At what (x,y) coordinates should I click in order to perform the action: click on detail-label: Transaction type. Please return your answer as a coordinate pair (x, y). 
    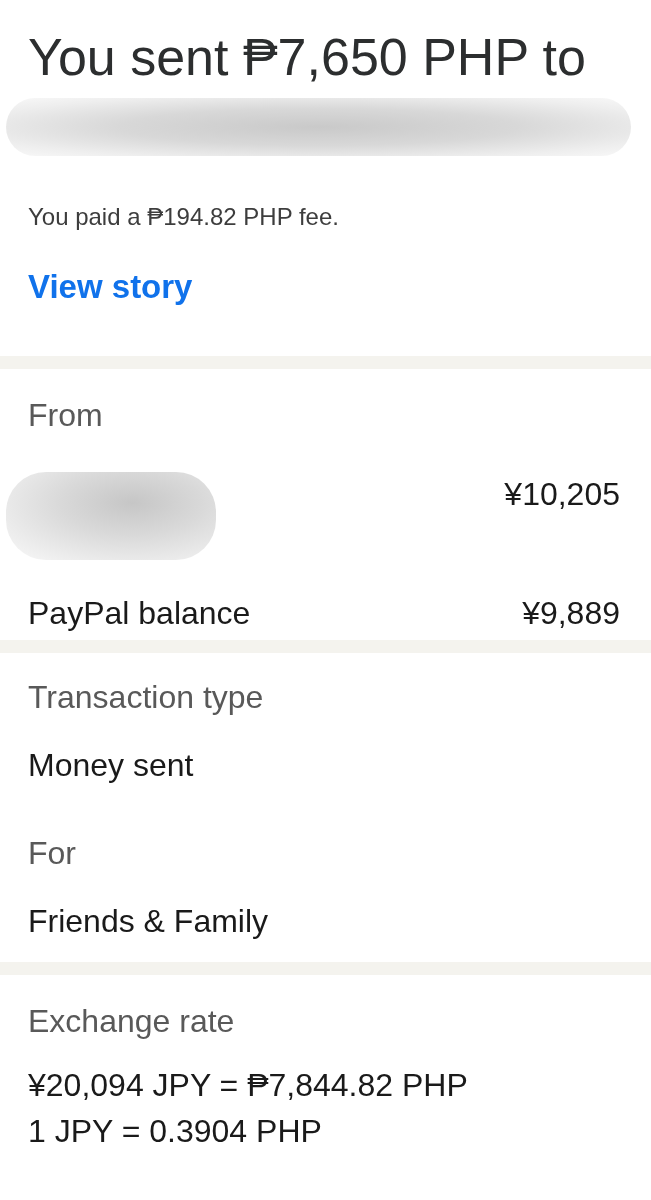
    Looking at the image, I should click on (146, 697).